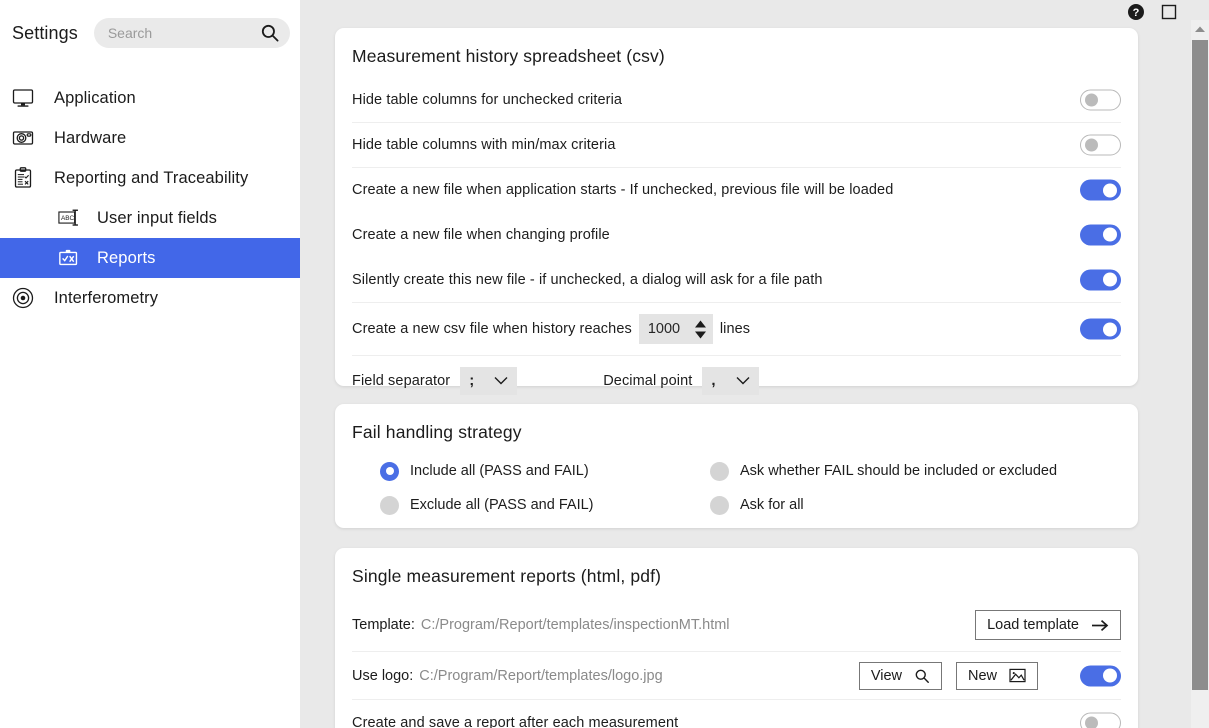 This screenshot has width=1209, height=728. Describe the element at coordinates (675, 329) in the screenshot. I see `history-limit-stepper: 1000` at that location.